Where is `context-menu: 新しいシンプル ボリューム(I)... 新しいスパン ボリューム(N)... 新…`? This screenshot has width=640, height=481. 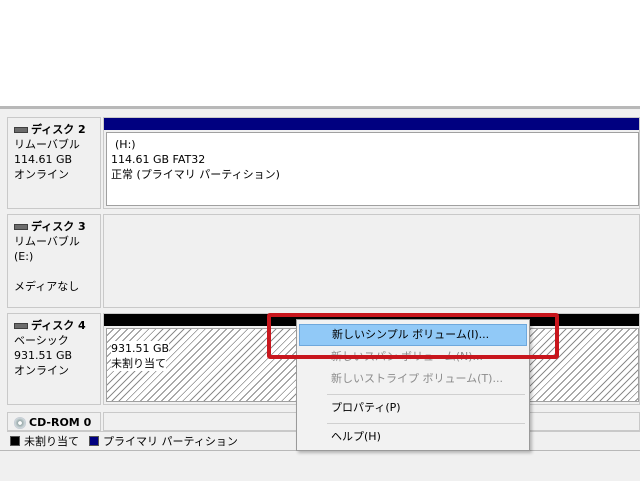
context-menu: 新しいシンプル ボリューム(I)... 新しいスパン ボリューム(N)... 新… is located at coordinates (413, 385).